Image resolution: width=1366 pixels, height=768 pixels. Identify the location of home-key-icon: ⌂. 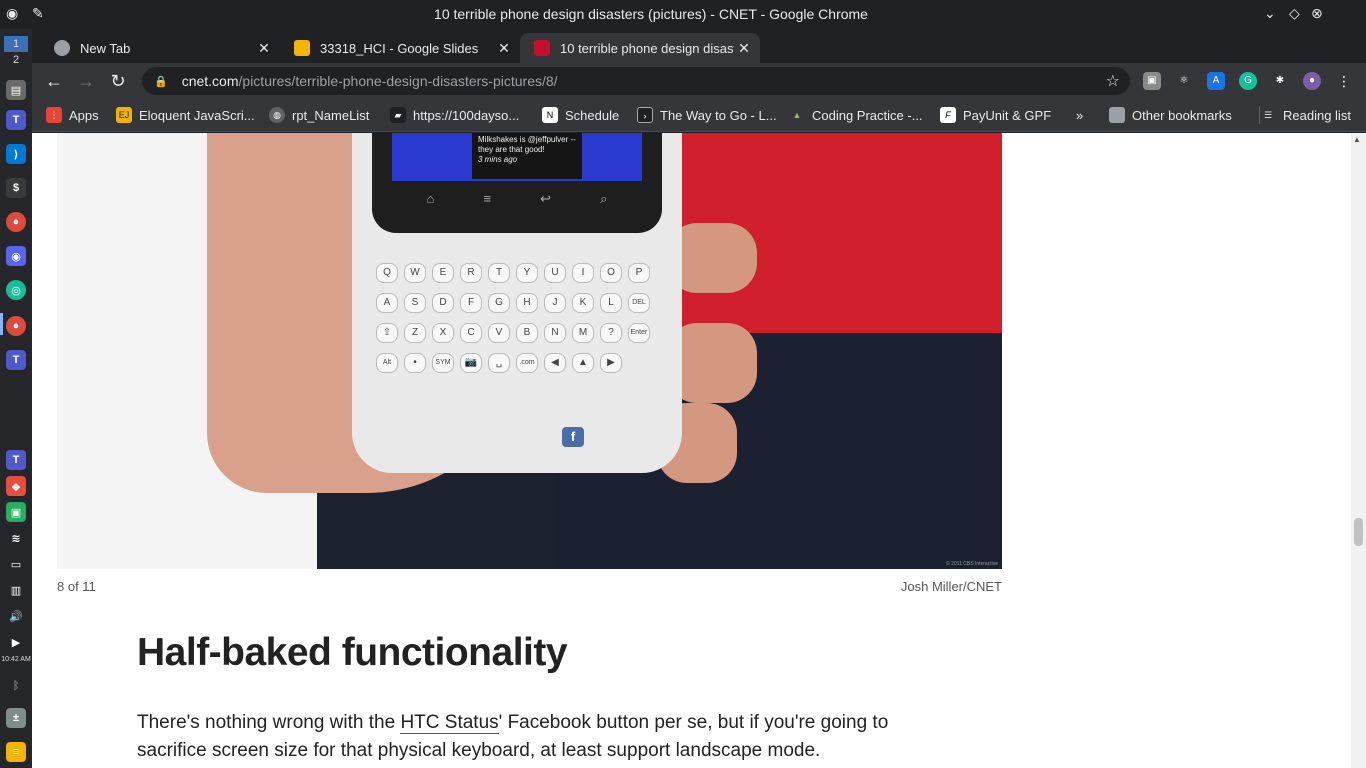
(430, 198).